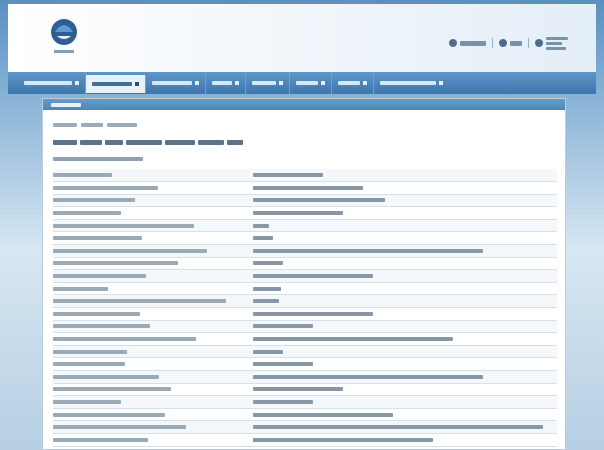 Image resolution: width=604 pixels, height=450 pixels. What do you see at coordinates (302, 38) in the screenshot?
I see `site-header` at bounding box center [302, 38].